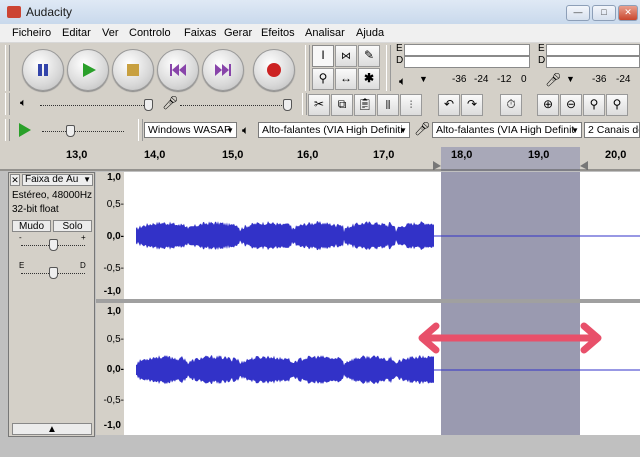  What do you see at coordinates (200, 33) in the screenshot?
I see `menu-faixas: Faixas` at bounding box center [200, 33].